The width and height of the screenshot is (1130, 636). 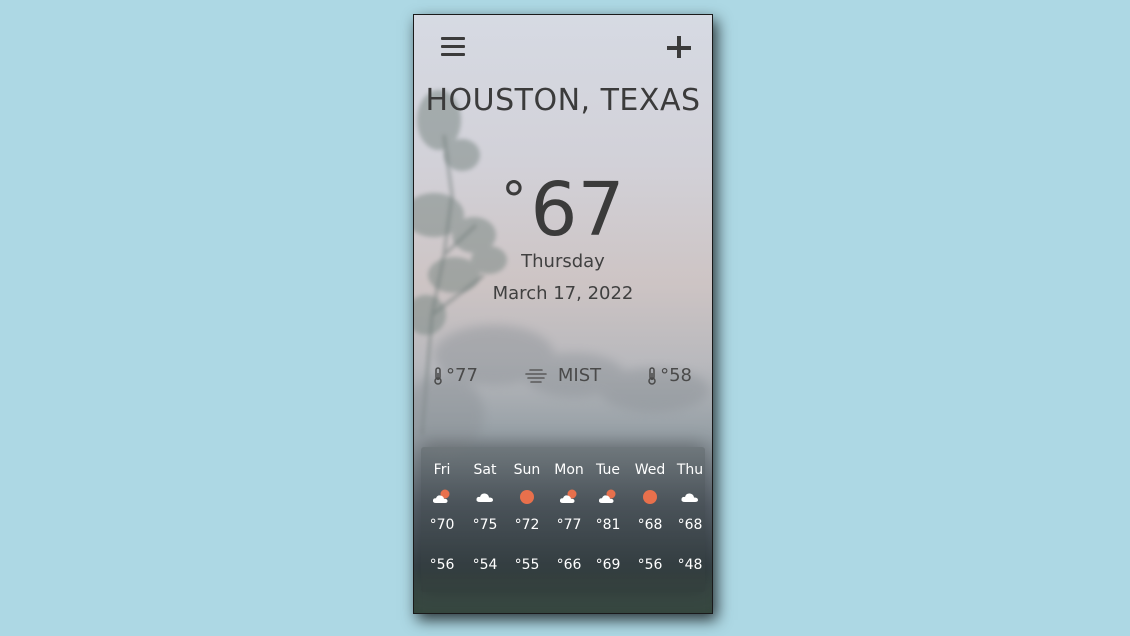 What do you see at coordinates (442, 470) in the screenshot?
I see `forecast-day-name: Fri` at bounding box center [442, 470].